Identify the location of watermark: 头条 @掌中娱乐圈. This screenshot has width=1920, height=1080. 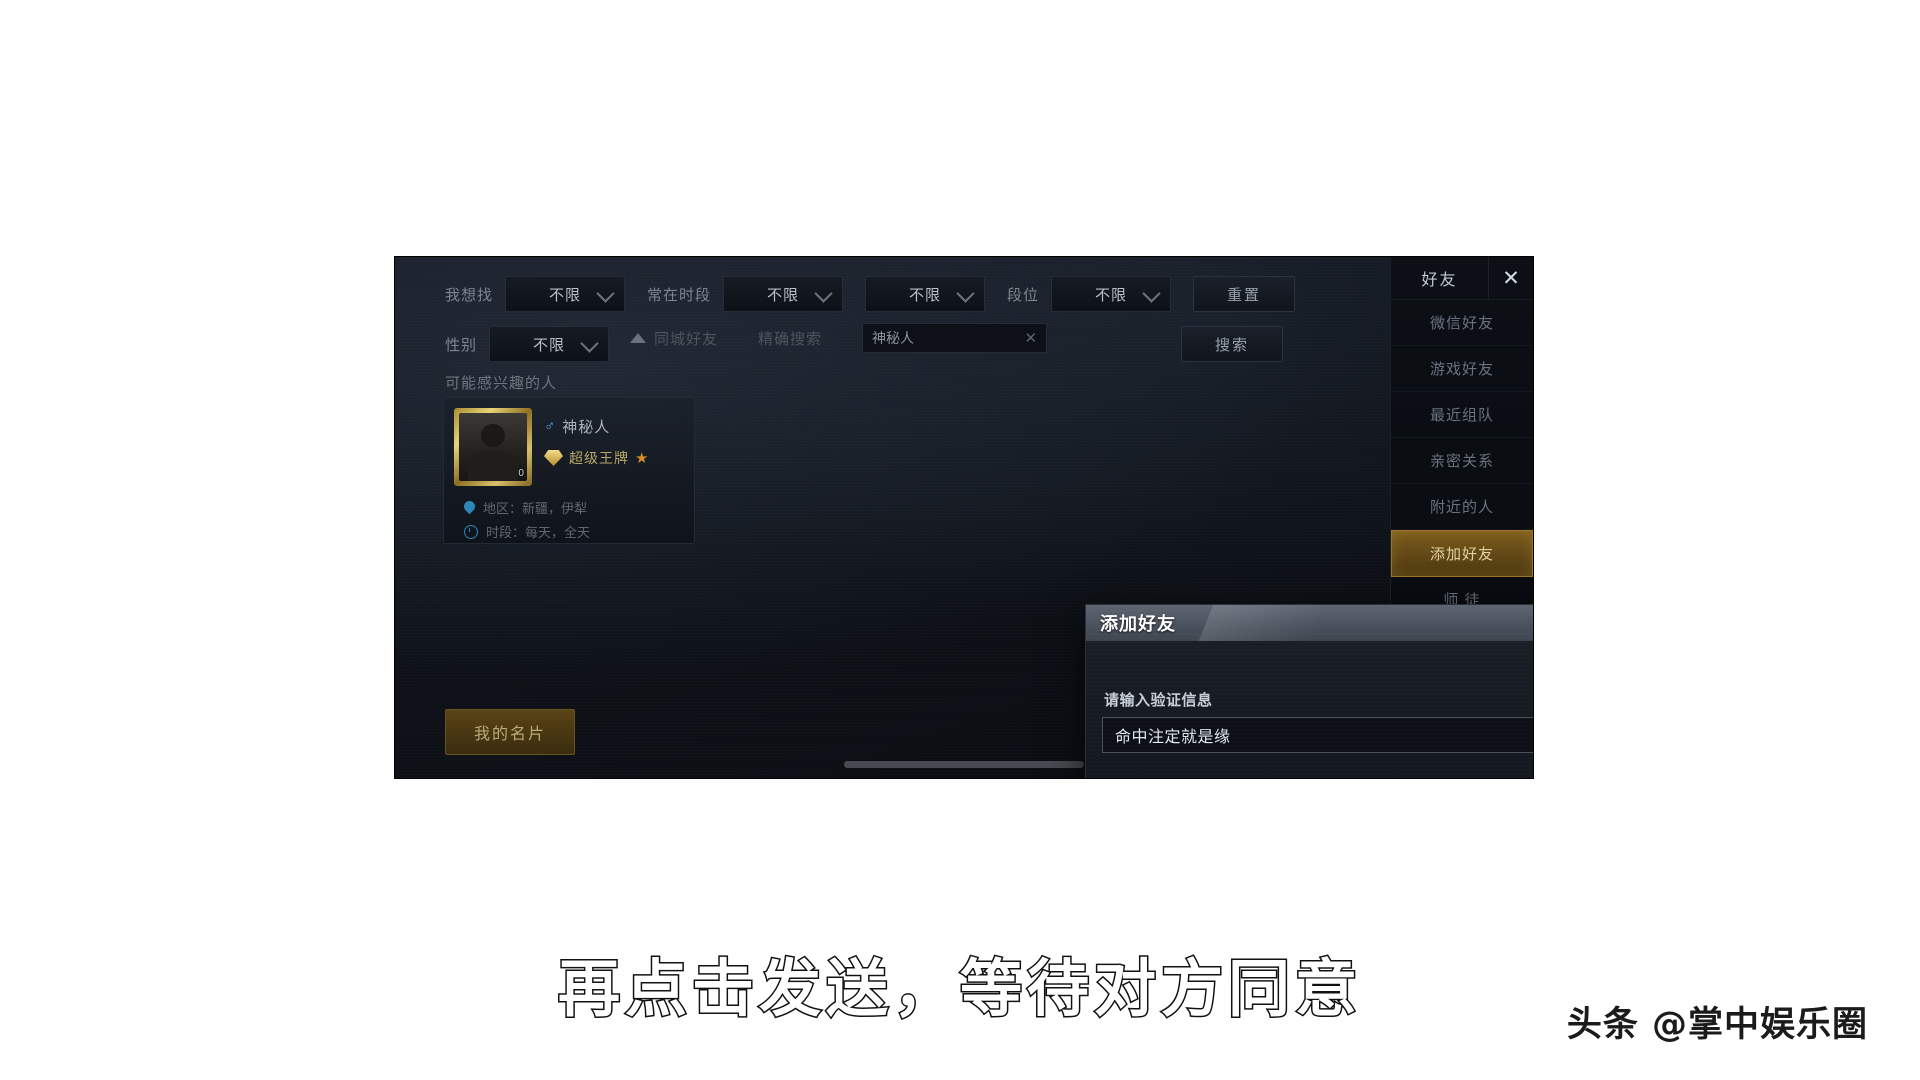
(1717, 1025).